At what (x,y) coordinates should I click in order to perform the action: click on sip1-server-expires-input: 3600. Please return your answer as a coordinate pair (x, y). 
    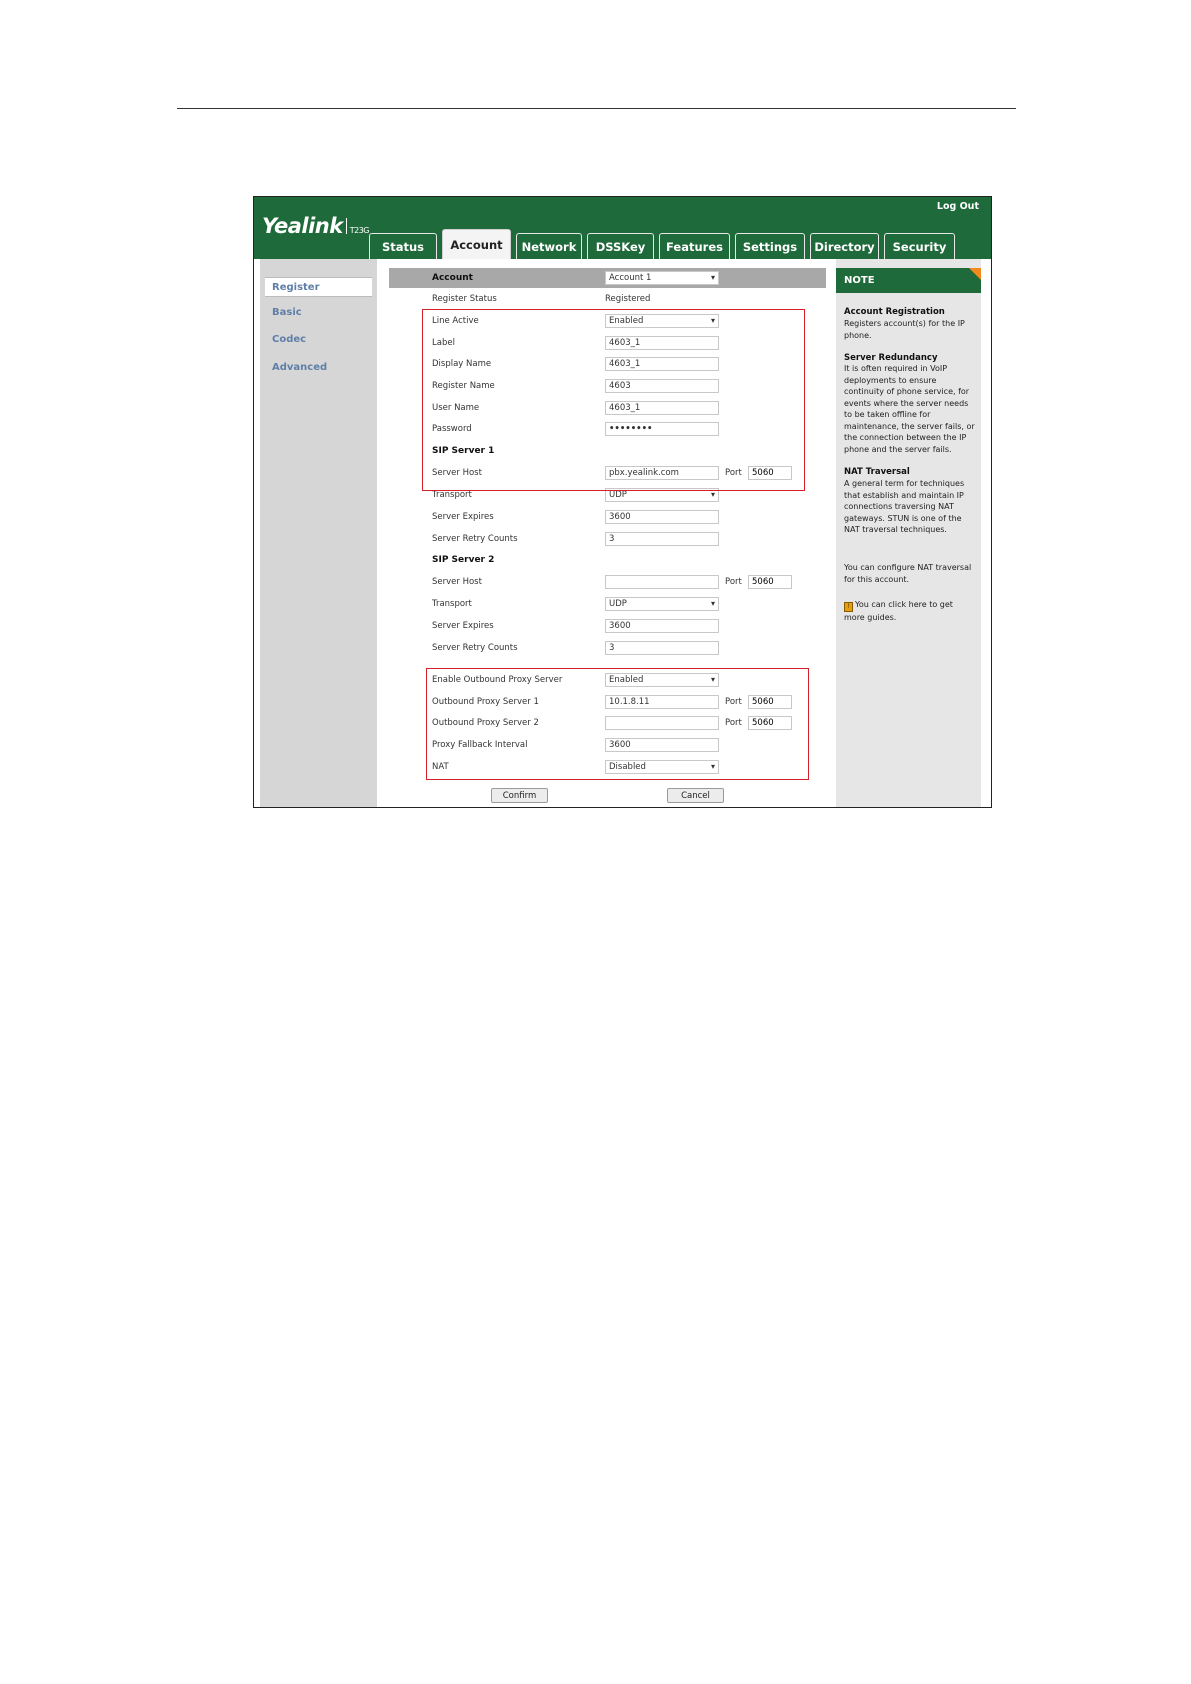
    Looking at the image, I should click on (662, 517).